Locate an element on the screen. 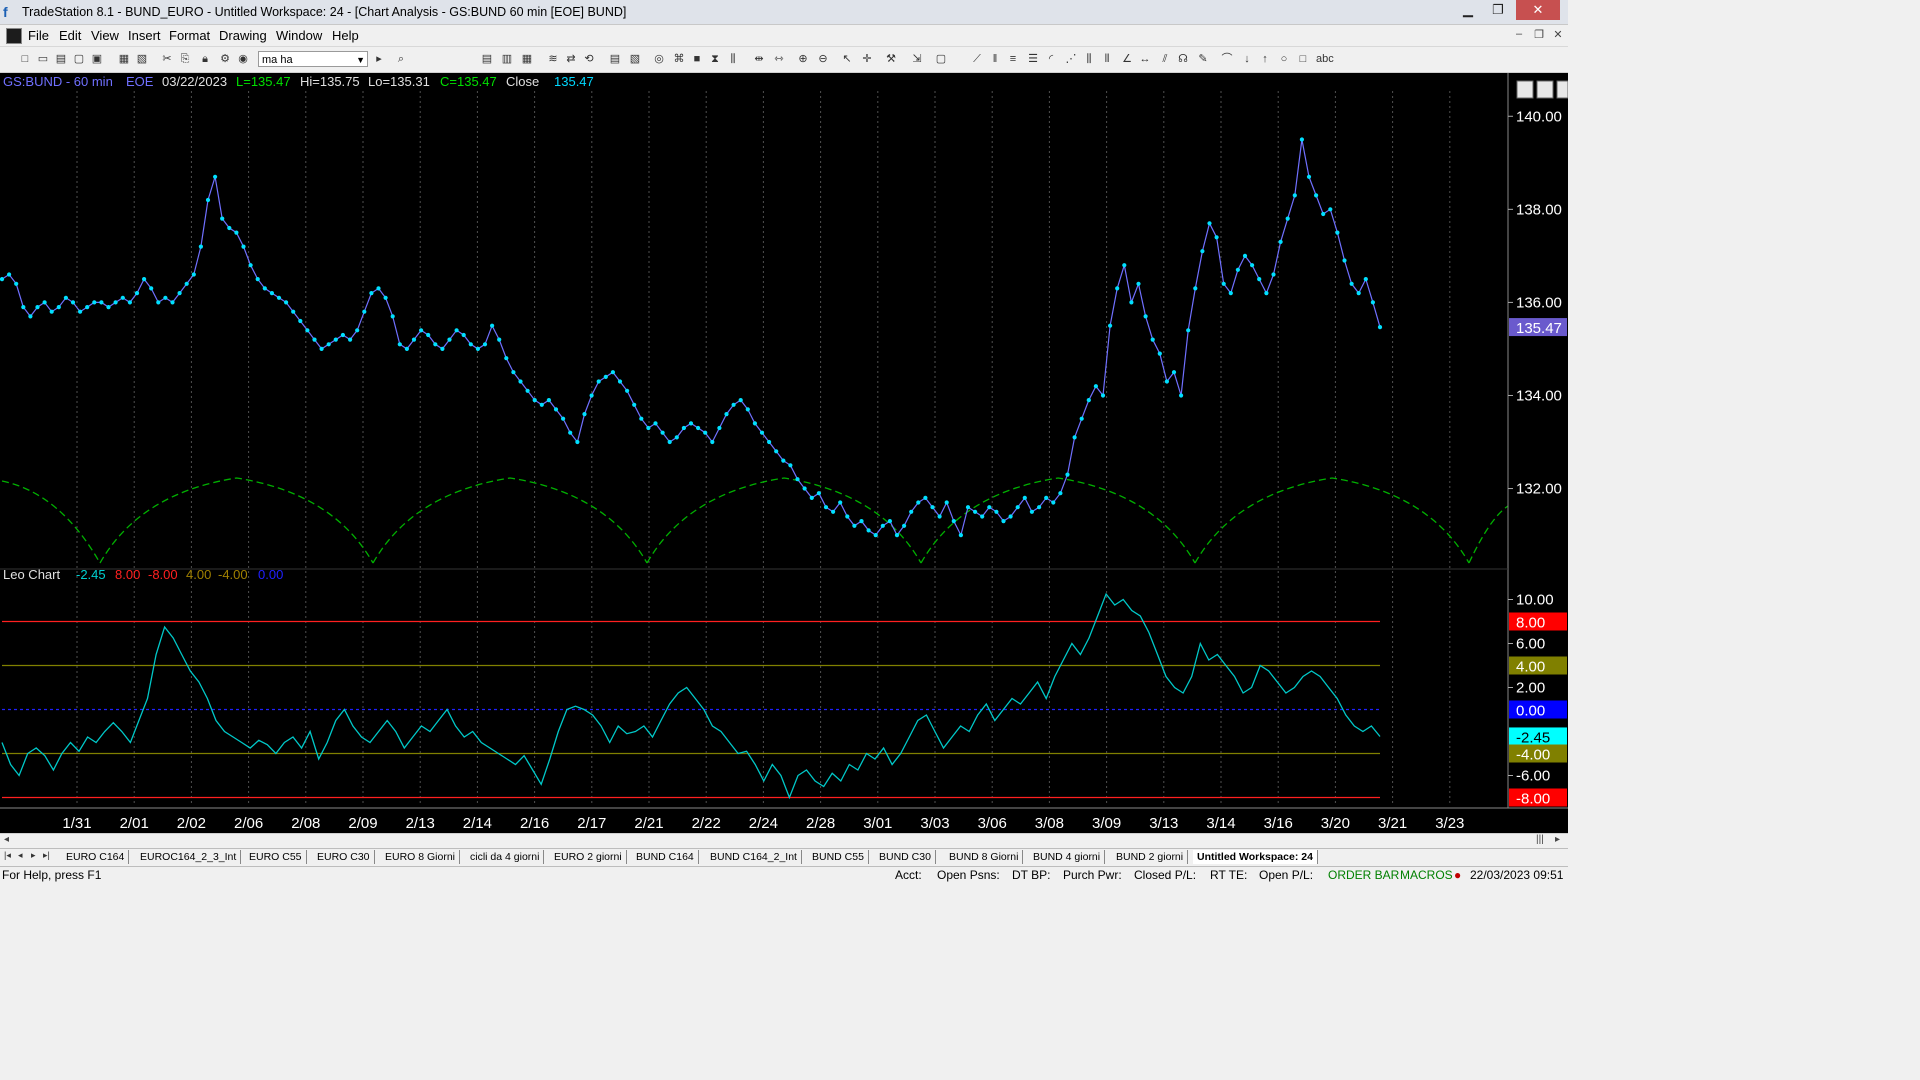 Image resolution: width=1920 pixels, height=1080 pixels. vertical-lines-icon: ‖ is located at coordinates (995, 59).